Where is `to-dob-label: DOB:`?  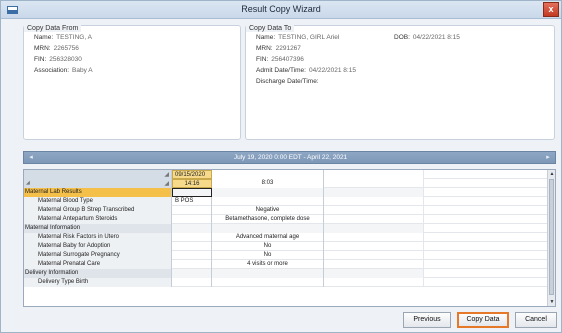
to-dob-label: DOB: is located at coordinates (402, 37).